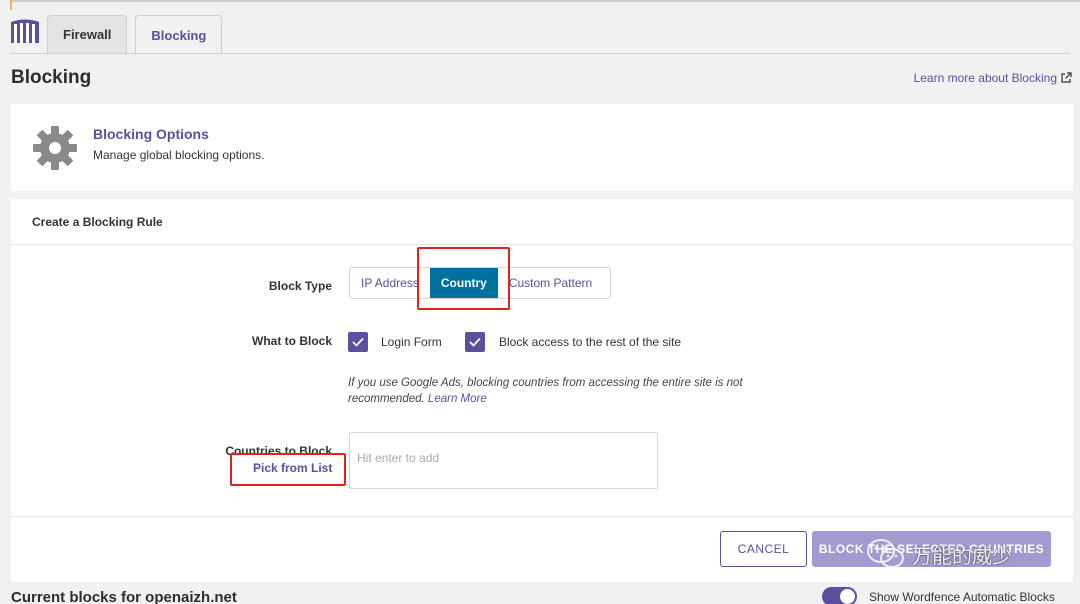  I want to click on block-type-label: Block Type, so click(300, 286).